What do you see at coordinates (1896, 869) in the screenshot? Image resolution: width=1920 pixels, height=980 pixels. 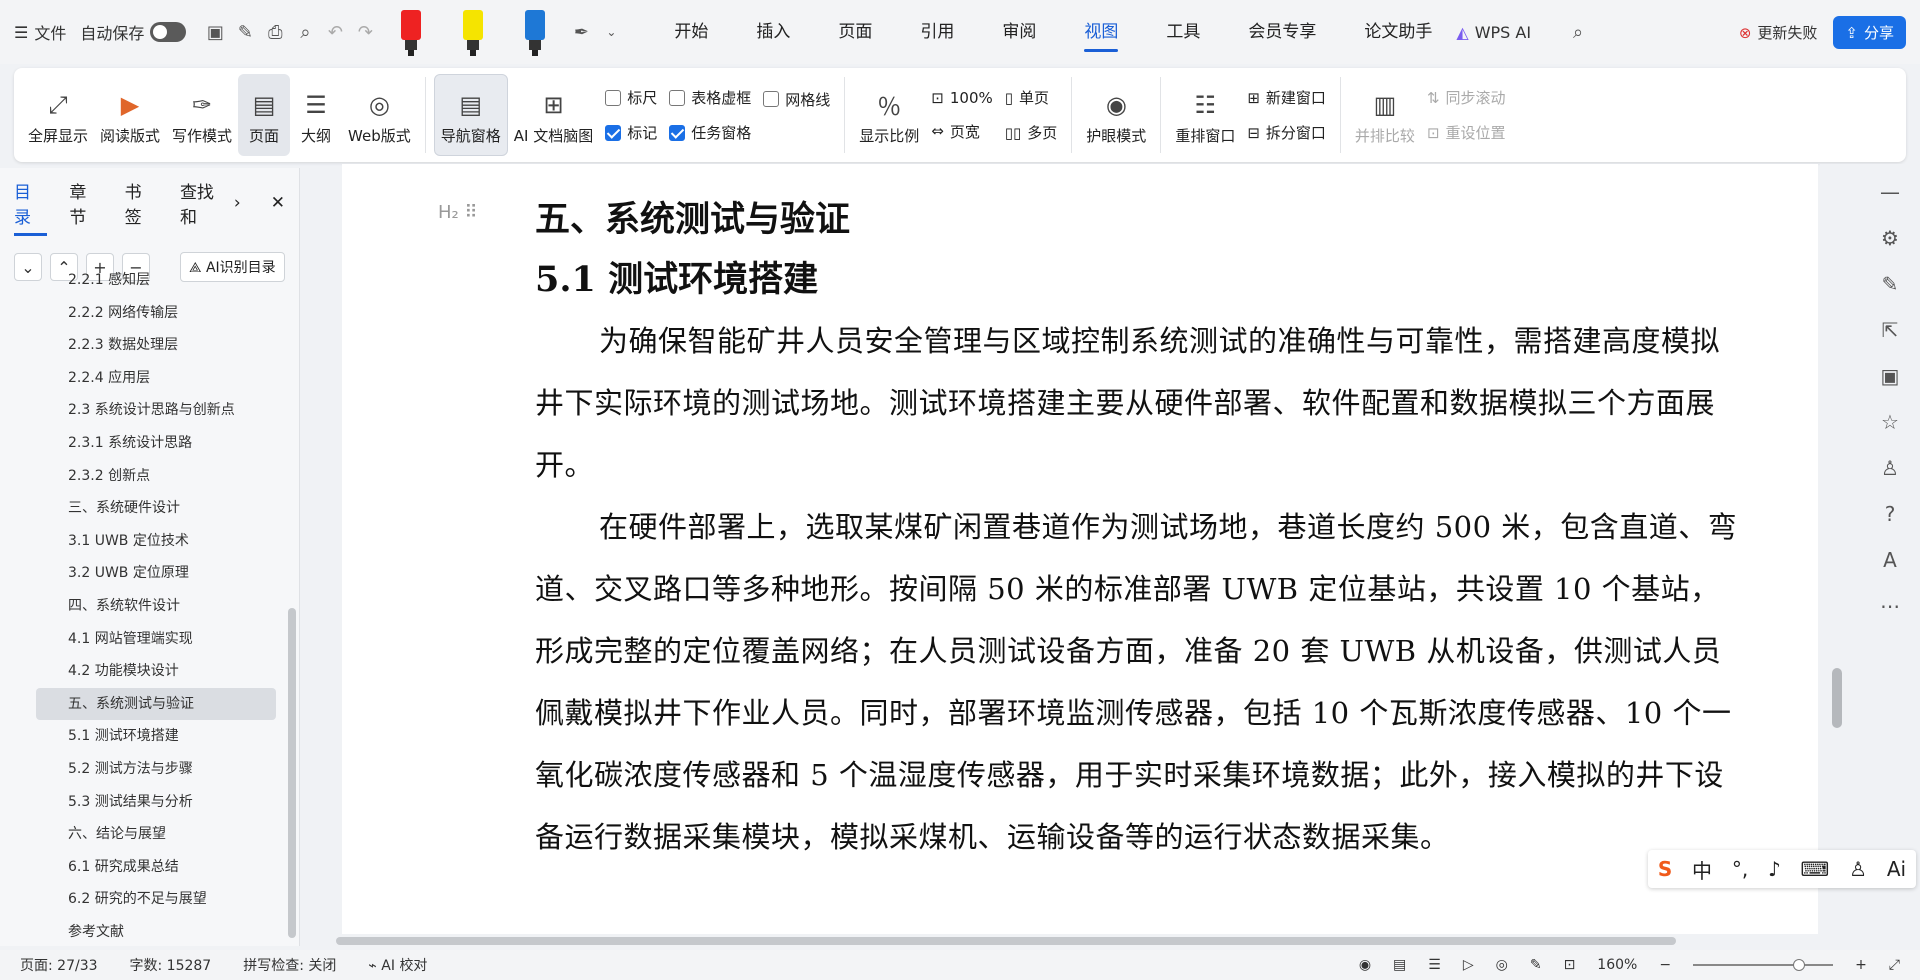 I see `ime-ai: Ai` at bounding box center [1896, 869].